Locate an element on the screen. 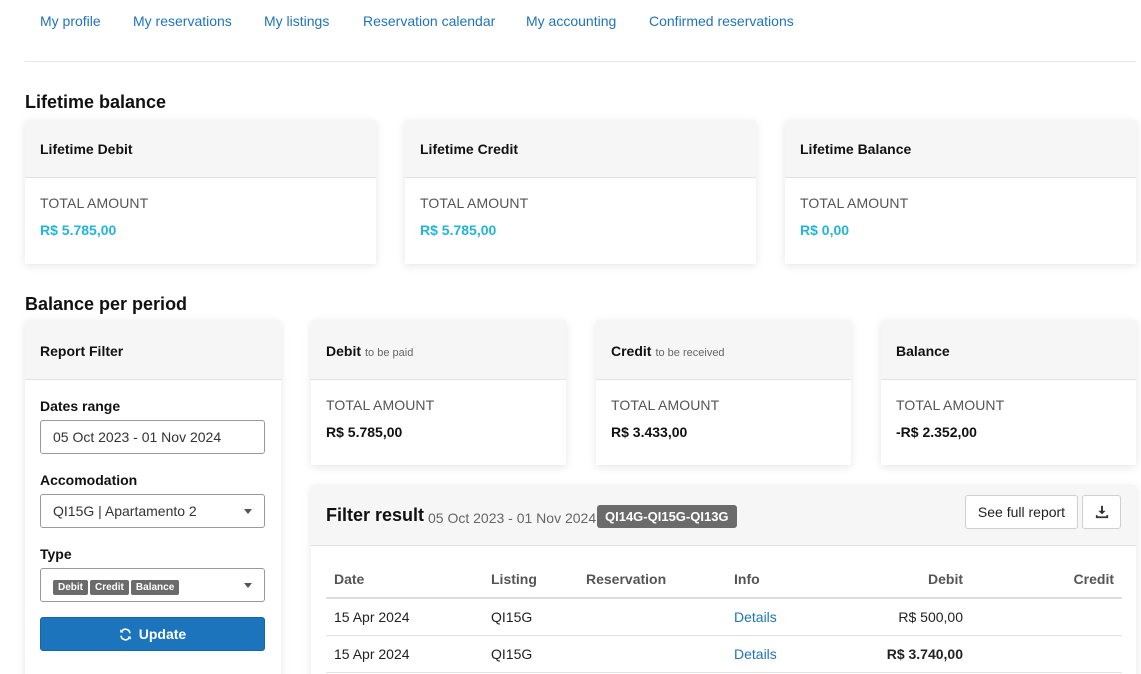  card-title: Lifetime Balance is located at coordinates (856, 149).